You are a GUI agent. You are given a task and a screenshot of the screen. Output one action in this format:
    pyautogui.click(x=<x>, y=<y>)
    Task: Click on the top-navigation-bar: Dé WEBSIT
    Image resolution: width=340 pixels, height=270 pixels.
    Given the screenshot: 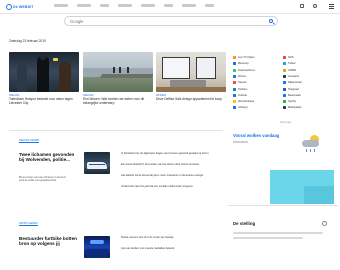 What is the action you would take?
    pyautogui.click(x=170, y=7)
    